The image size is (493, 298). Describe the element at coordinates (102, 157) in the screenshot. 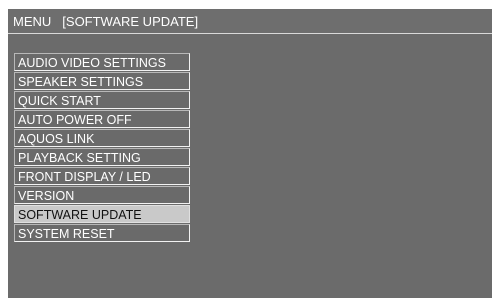

I see `menu-item-playback-setting: PLAYBACK SETTING` at that location.